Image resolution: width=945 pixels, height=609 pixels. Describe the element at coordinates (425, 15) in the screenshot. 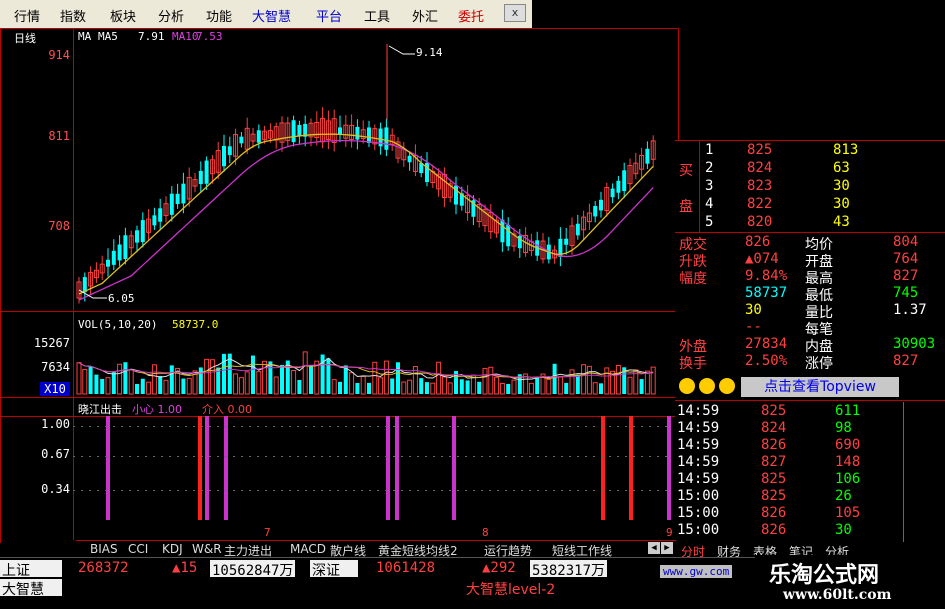

I see `menu-item: 外汇` at that location.